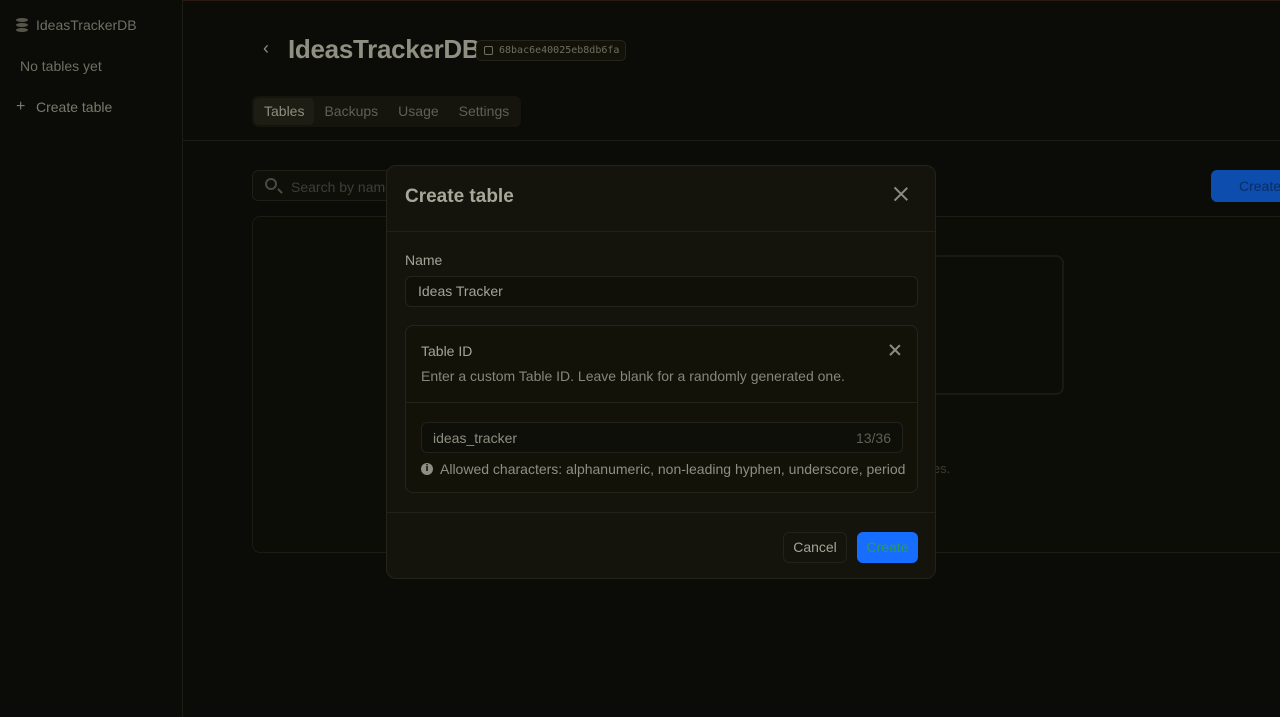 This screenshot has width=1280, height=717. What do you see at coordinates (418, 111) in the screenshot?
I see `tab-usage: Usage` at bounding box center [418, 111].